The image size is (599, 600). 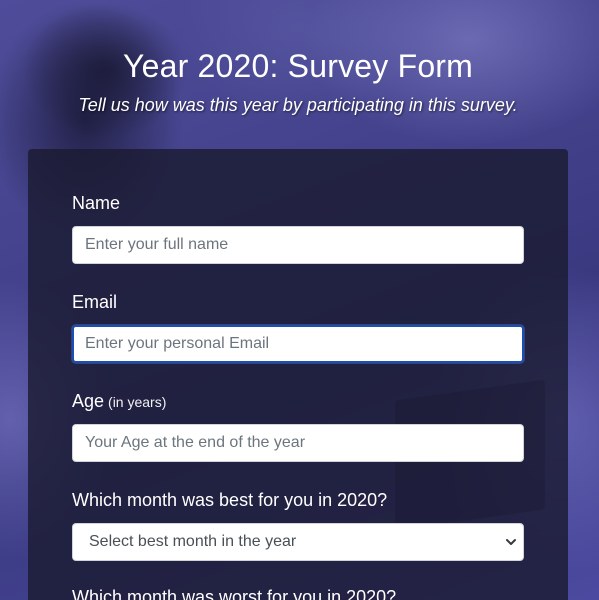 I want to click on age-label: Age (in years), so click(x=119, y=401).